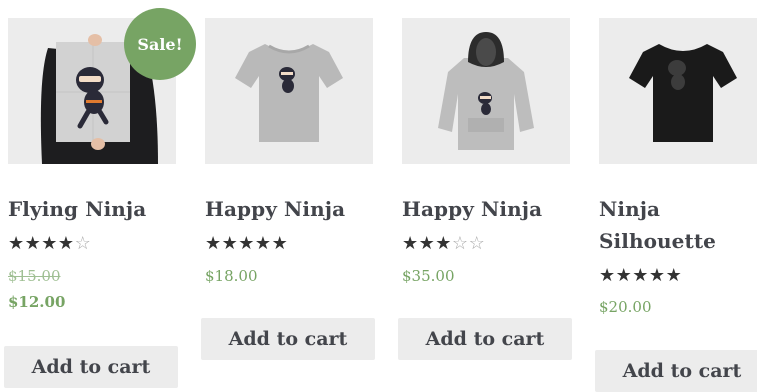 This screenshot has height=392, width=757. I want to click on sale-price: $12.00, so click(37, 302).